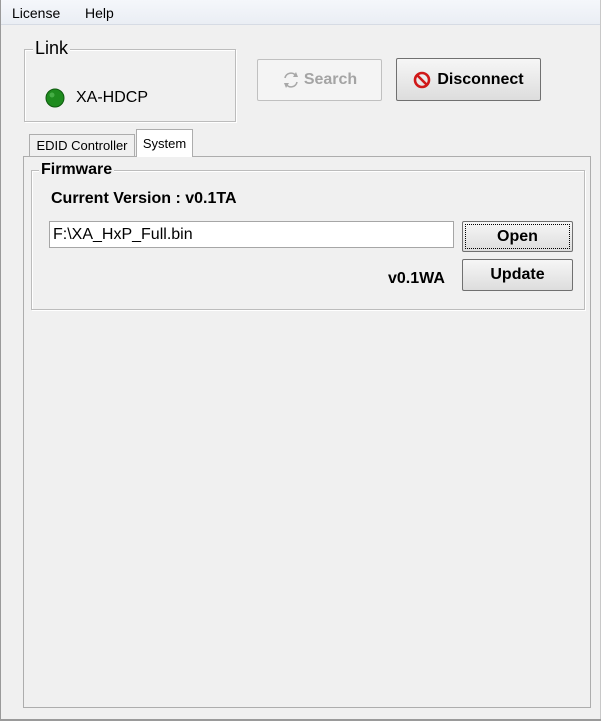 The image size is (601, 721). What do you see at coordinates (52, 48) in the screenshot?
I see `link-legend: Link` at bounding box center [52, 48].